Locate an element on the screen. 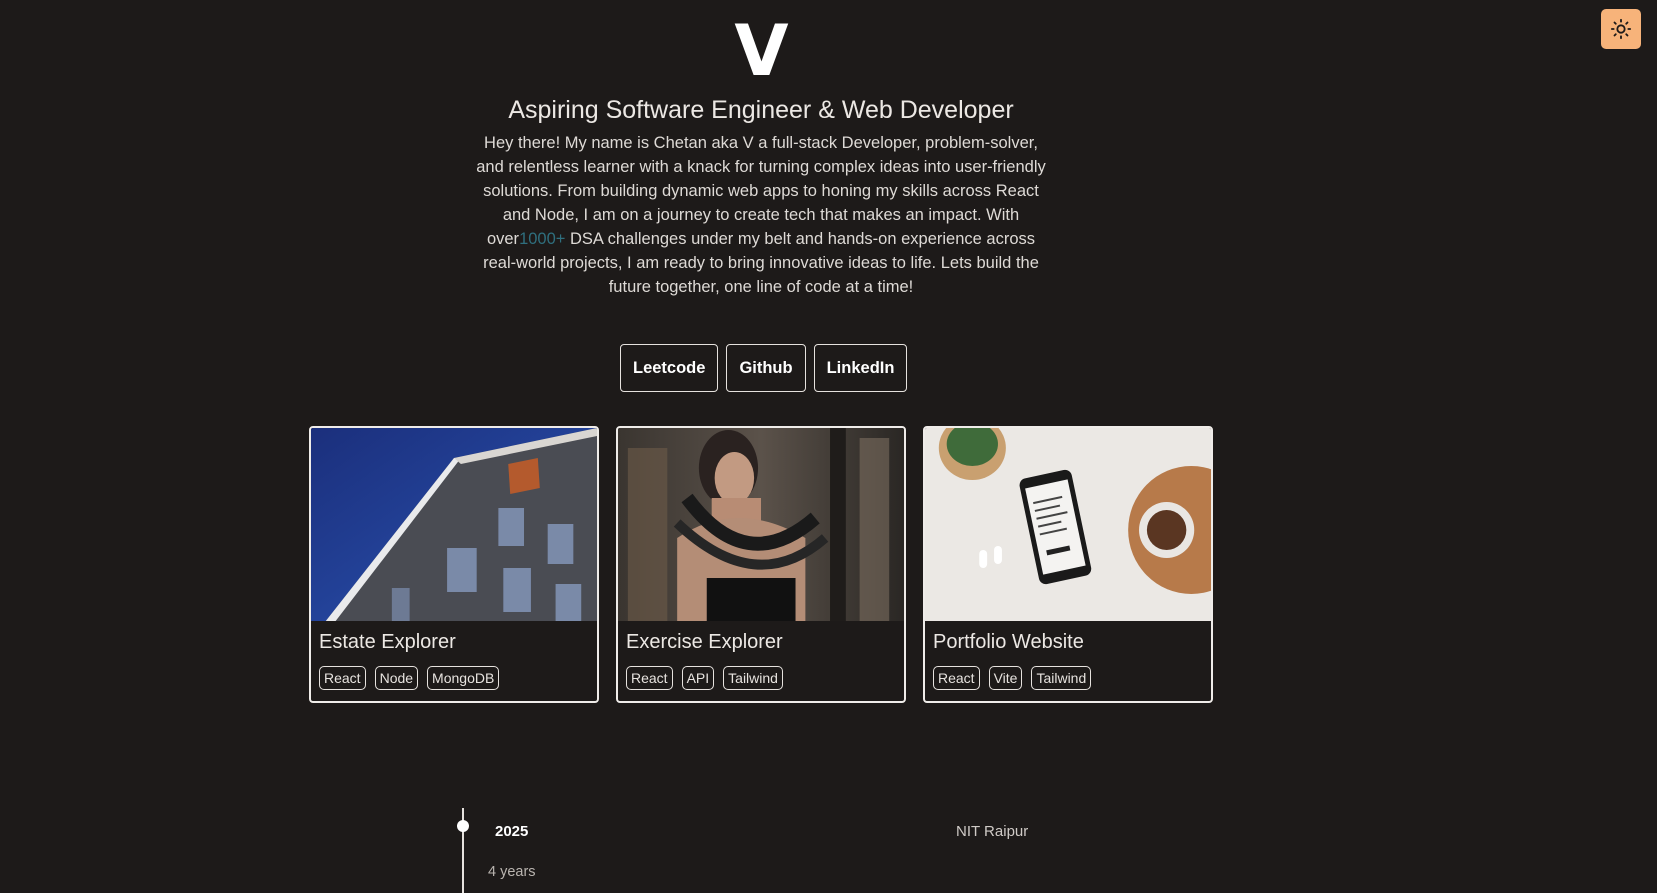 The image size is (1657, 893). project-card-portfolio-website: Portfolio Website React Vite Tailwind is located at coordinates (1068, 564).